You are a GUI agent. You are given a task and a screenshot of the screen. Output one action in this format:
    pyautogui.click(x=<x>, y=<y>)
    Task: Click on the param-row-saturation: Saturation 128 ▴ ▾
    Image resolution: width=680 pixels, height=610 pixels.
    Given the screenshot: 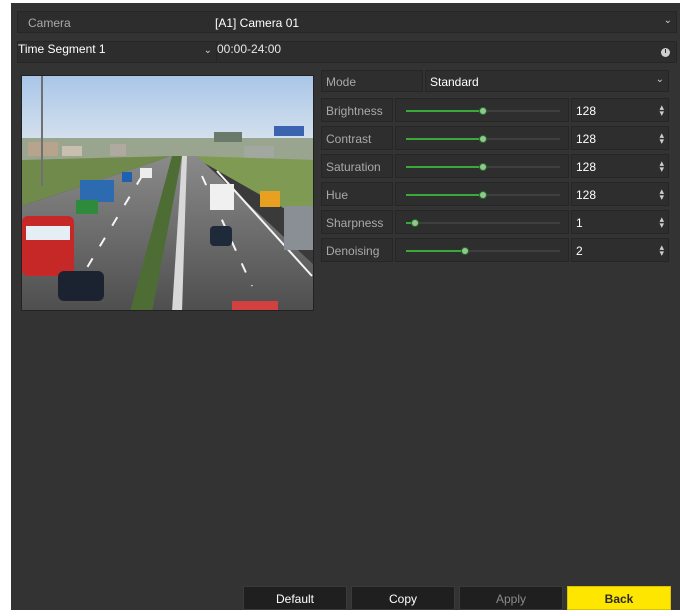 What is the action you would take?
    pyautogui.click(x=496, y=166)
    